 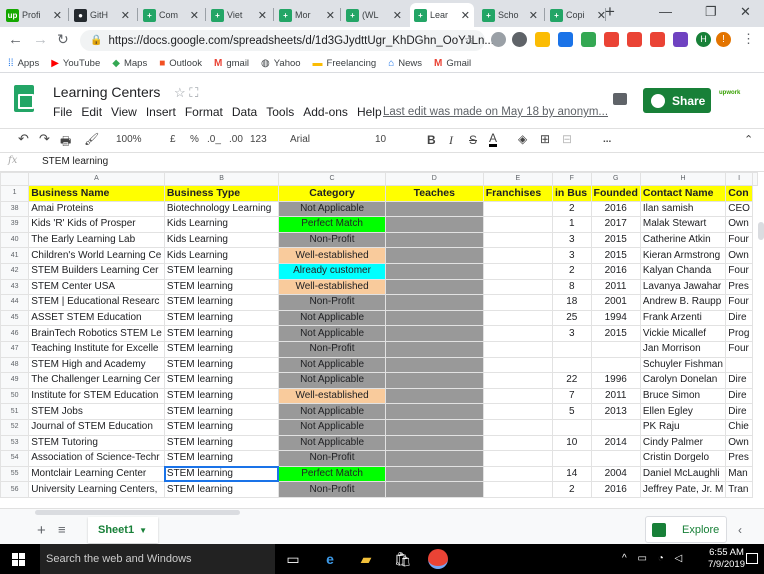 What do you see at coordinates (15, 474) in the screenshot?
I see `row-number: 55` at bounding box center [15, 474].